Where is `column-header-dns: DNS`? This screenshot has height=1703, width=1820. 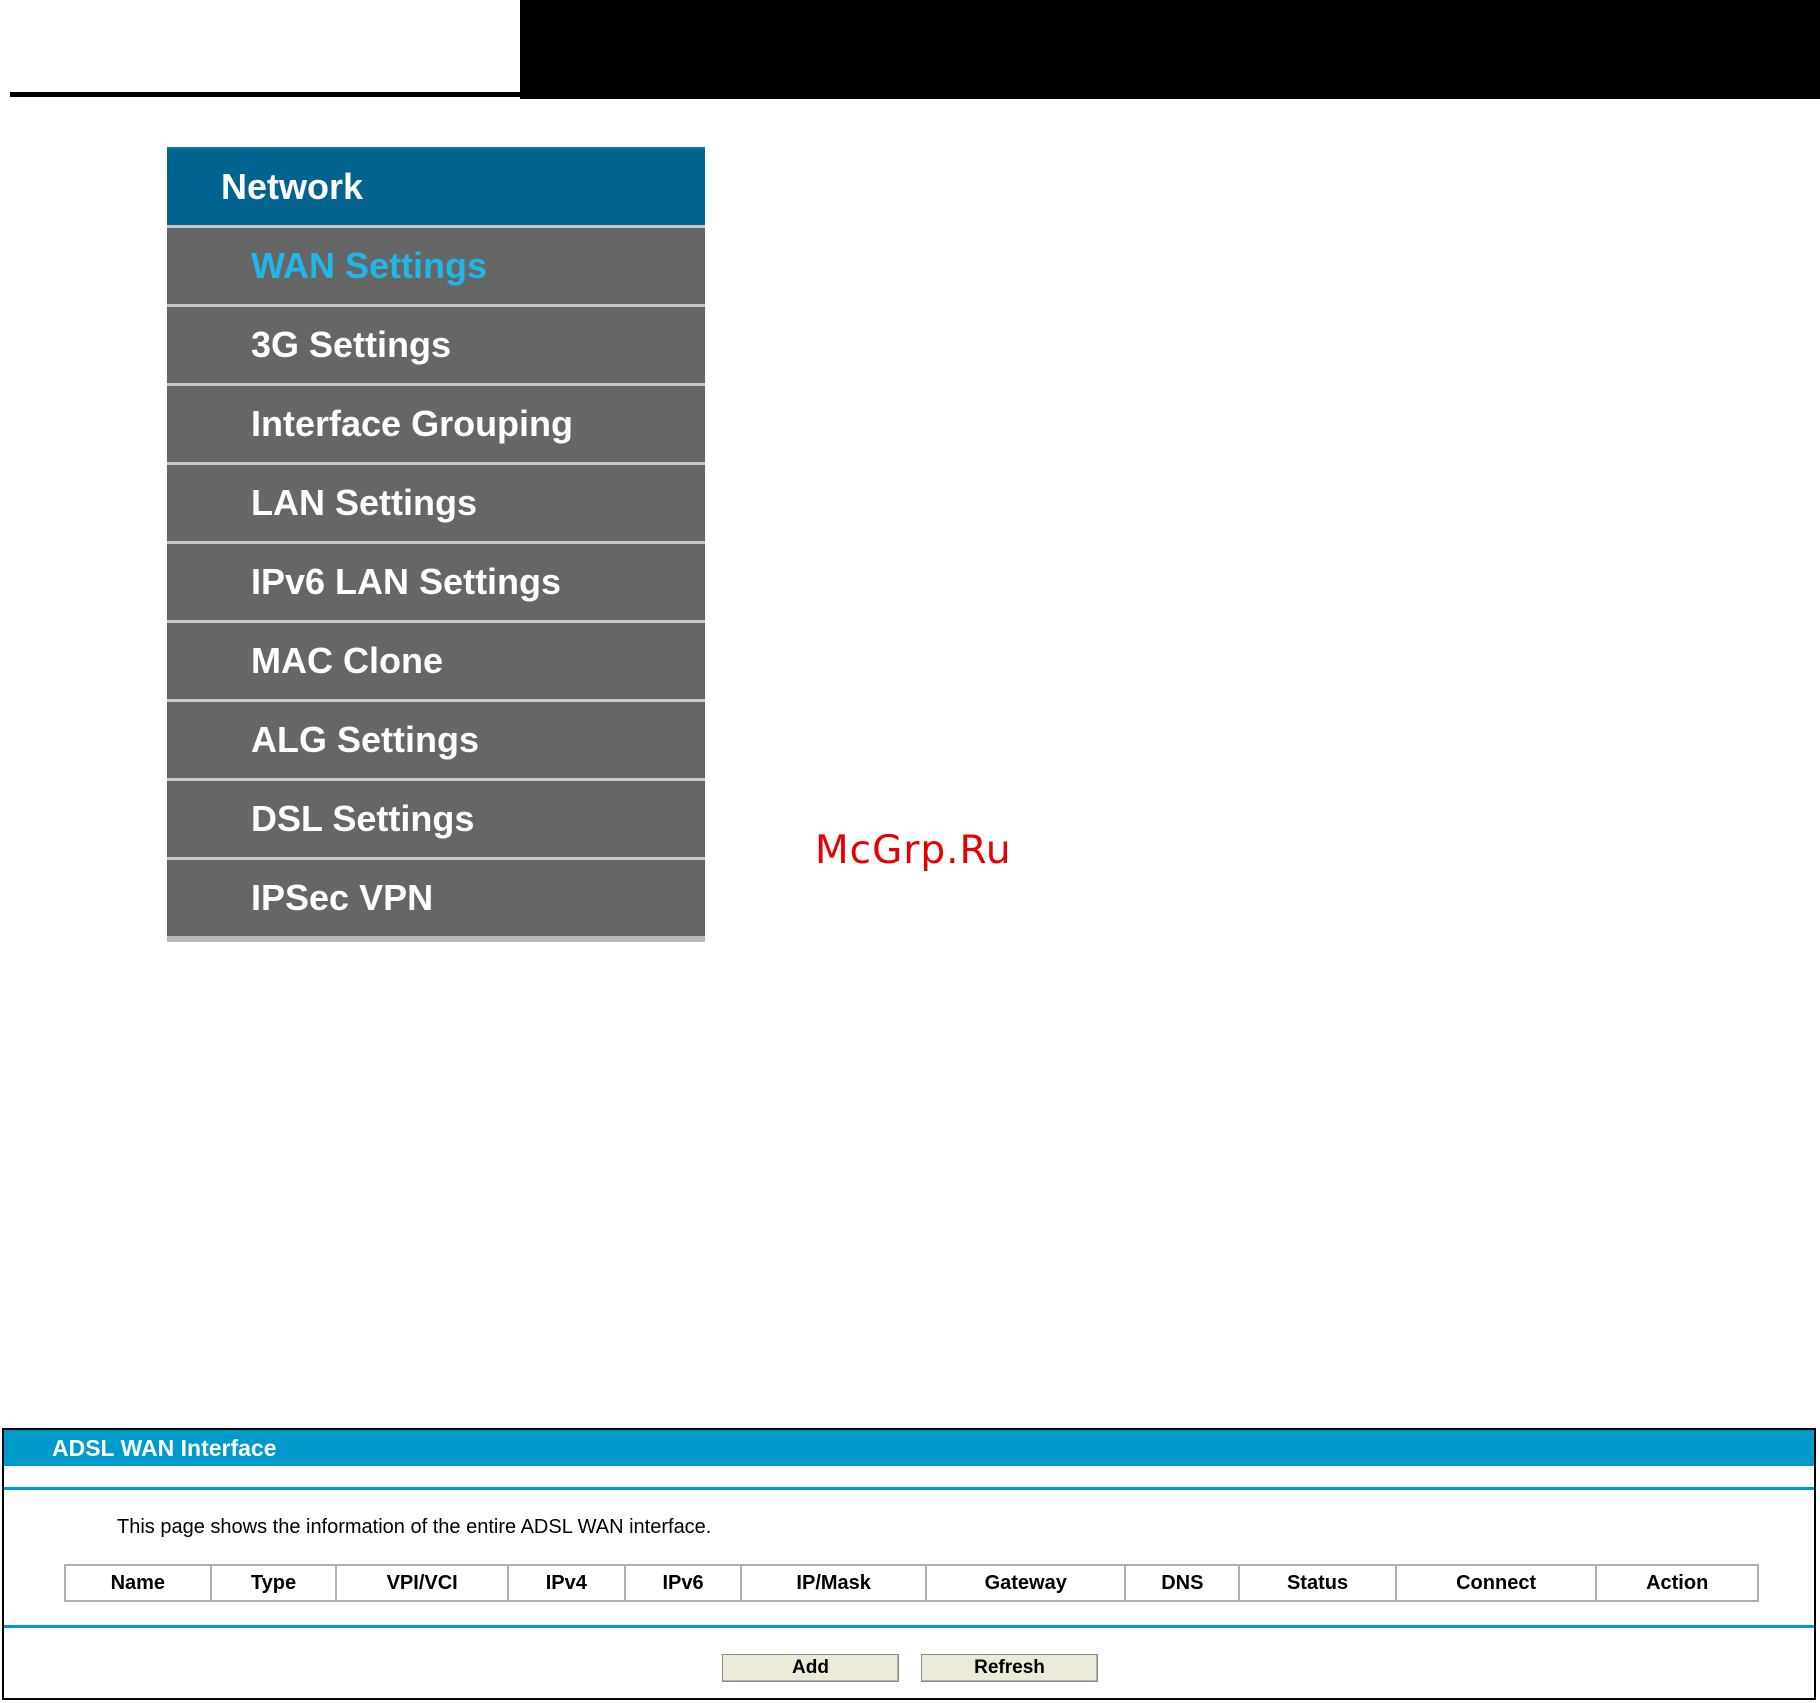
column-header-dns: DNS is located at coordinates (1183, 1583).